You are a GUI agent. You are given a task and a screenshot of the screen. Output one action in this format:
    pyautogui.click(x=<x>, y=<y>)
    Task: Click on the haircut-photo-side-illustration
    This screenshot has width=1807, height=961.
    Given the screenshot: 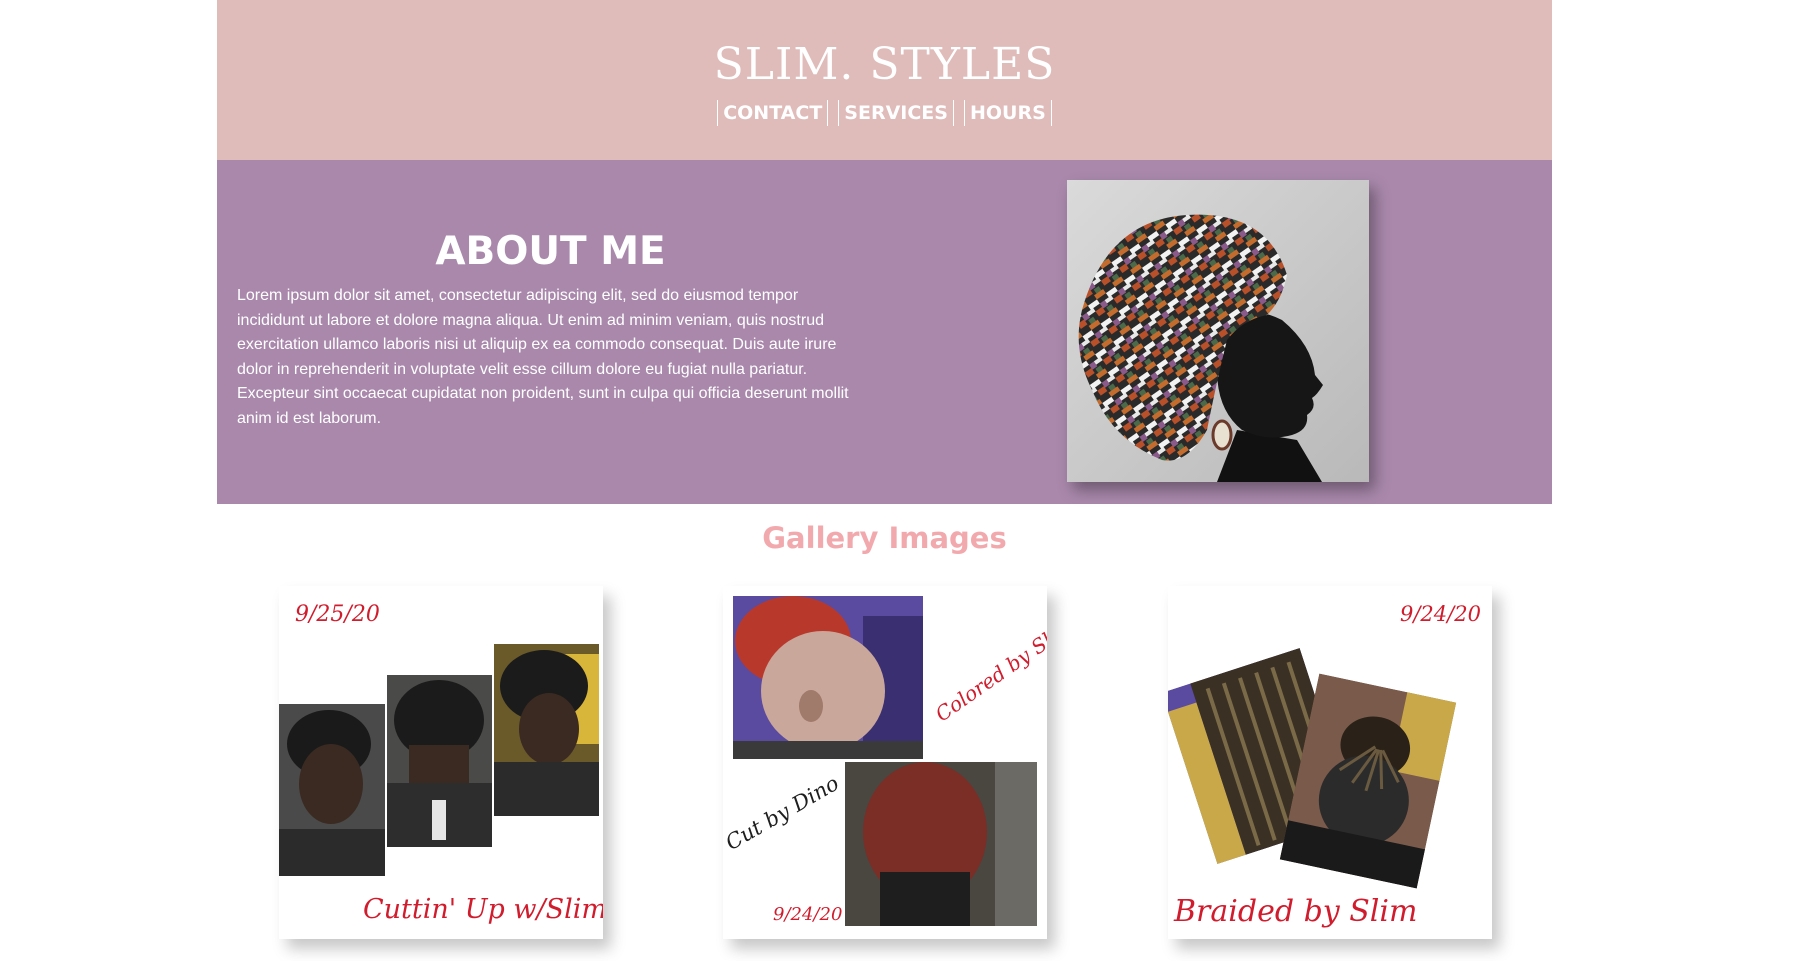 What is the action you would take?
    pyautogui.click(x=546, y=730)
    